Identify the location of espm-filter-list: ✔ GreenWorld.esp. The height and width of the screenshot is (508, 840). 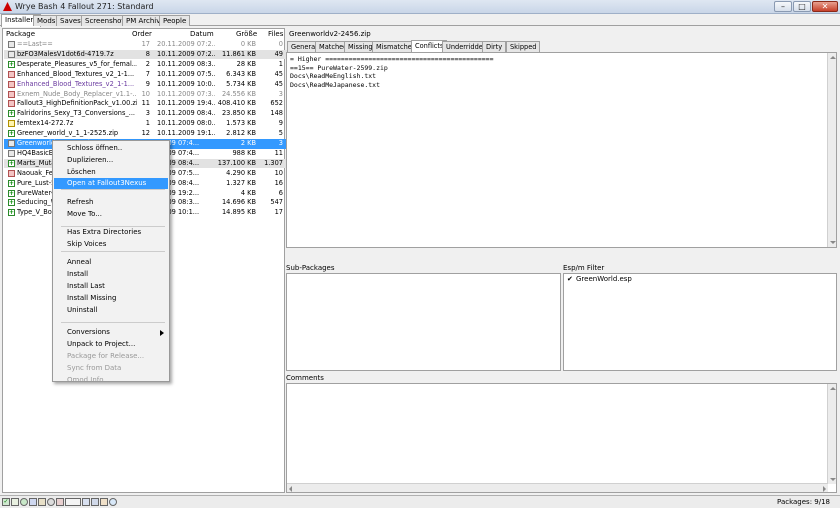
(700, 322).